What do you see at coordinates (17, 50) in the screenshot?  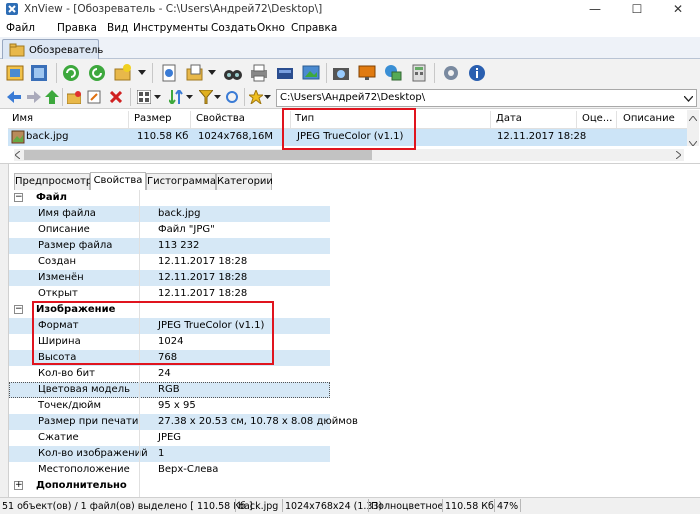 I see `browser-tab-icon` at bounding box center [17, 50].